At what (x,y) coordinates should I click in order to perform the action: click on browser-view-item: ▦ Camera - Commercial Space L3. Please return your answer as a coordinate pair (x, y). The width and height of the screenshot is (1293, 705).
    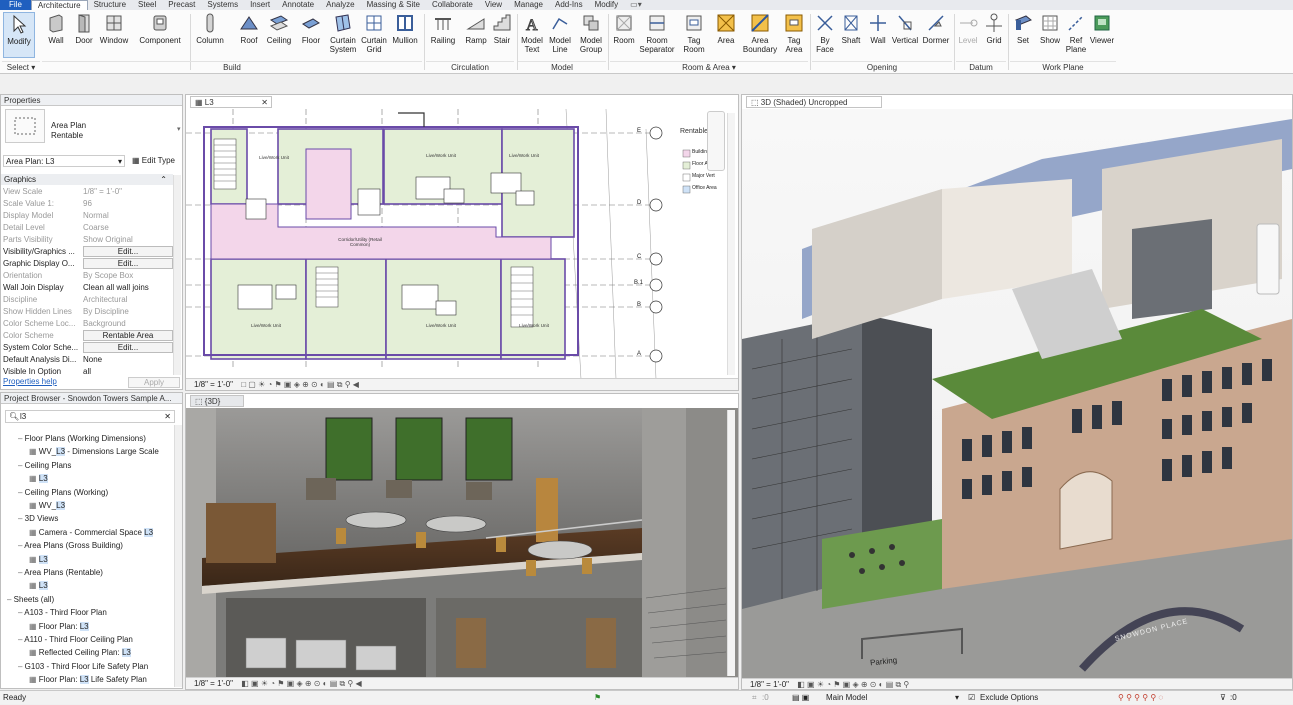
    Looking at the image, I should click on (91, 532).